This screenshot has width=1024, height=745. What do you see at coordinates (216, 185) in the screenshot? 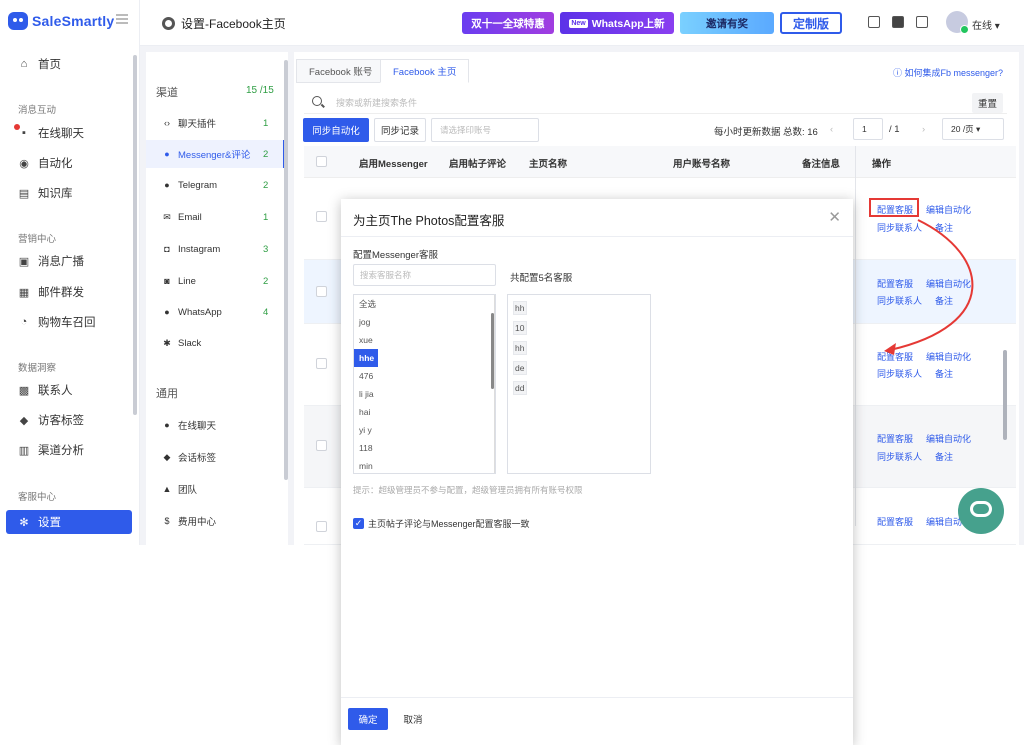
I see `sidebar-item-telegram: ● Telegram 2` at bounding box center [216, 185].